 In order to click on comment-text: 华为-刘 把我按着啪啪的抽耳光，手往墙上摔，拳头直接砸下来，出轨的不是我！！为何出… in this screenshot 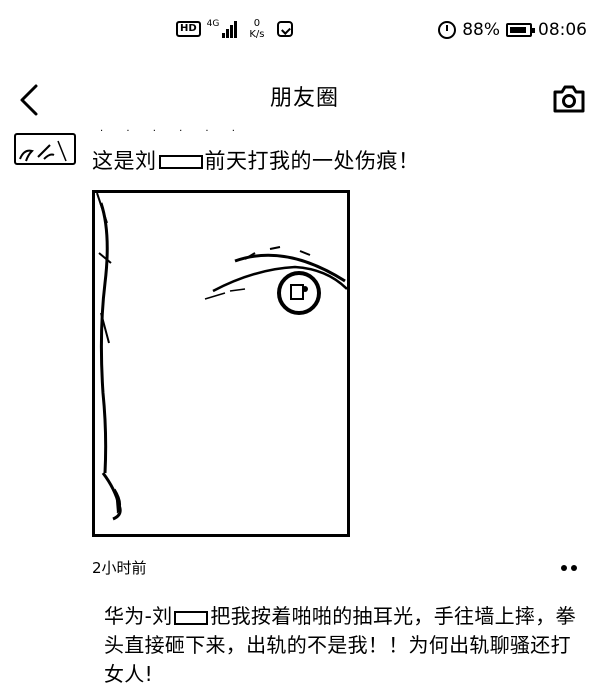, I will do `click(346, 645)`.